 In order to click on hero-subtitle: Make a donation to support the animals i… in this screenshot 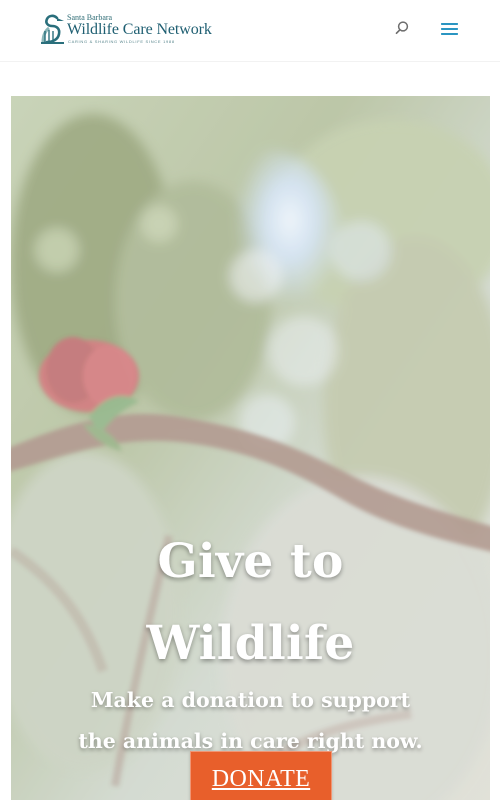, I will do `click(250, 721)`.